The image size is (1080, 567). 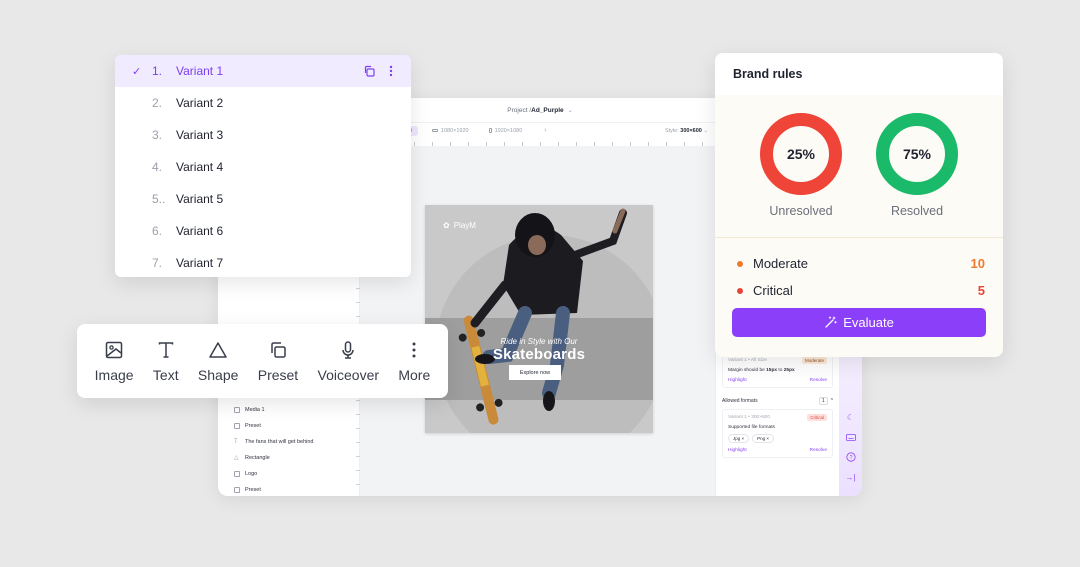 What do you see at coordinates (200, 103) in the screenshot?
I see `variant-label: Variant 2` at bounding box center [200, 103].